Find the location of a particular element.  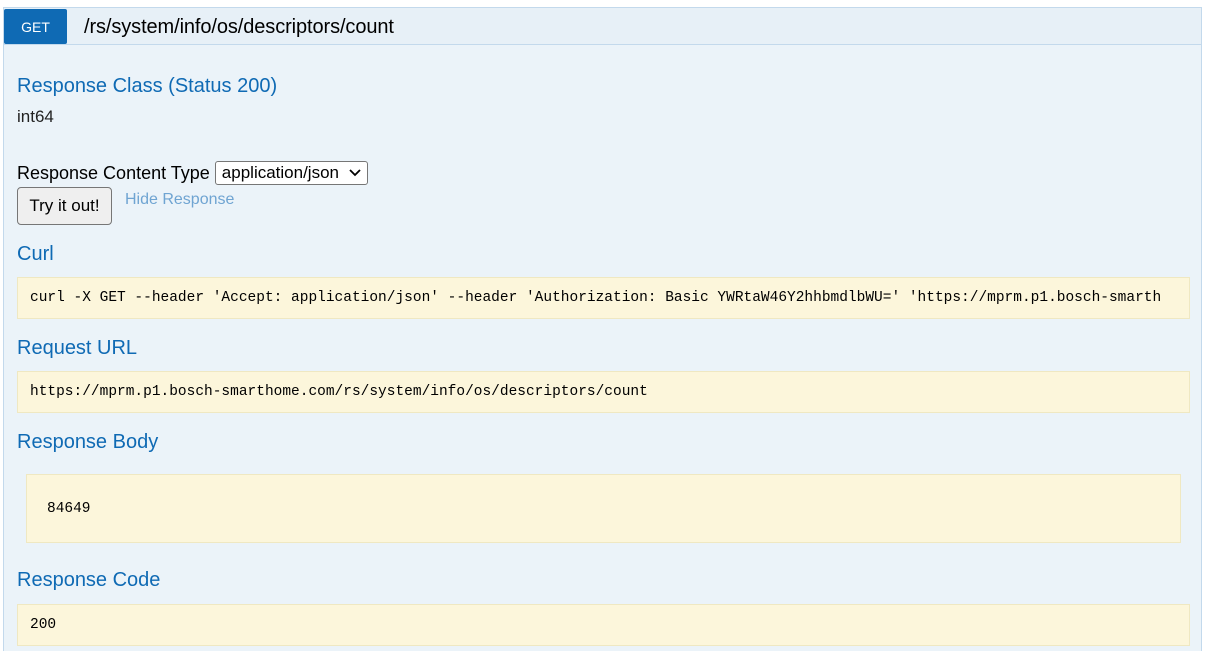

response-class-type: int64 is located at coordinates (35, 116).